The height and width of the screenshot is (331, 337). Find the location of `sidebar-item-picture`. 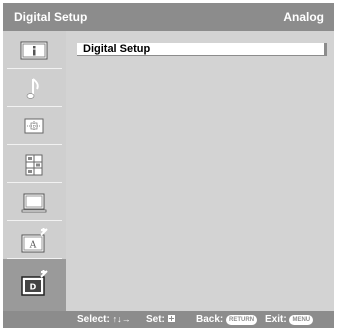

sidebar-item-picture is located at coordinates (34, 126).